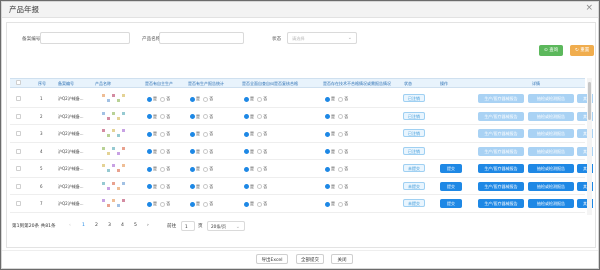  Describe the element at coordinates (83, 225) in the screenshot. I see `page-1: 1` at that location.